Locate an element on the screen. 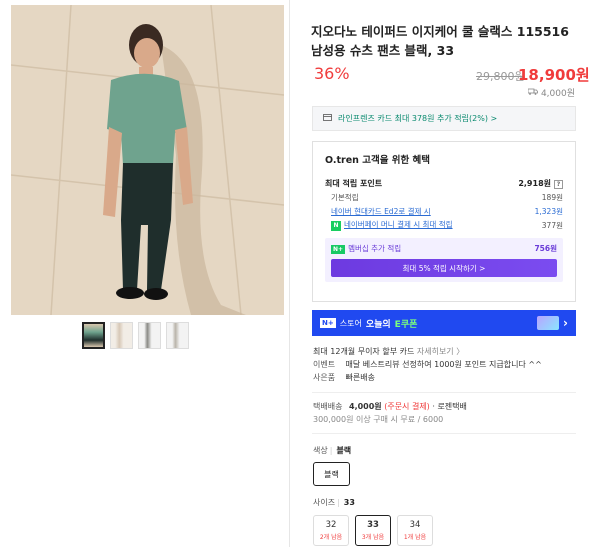 The image size is (600, 547). delivery-row: 택배배송 4,000원 (주문시 결제) · 로젠택배 is located at coordinates (390, 406).